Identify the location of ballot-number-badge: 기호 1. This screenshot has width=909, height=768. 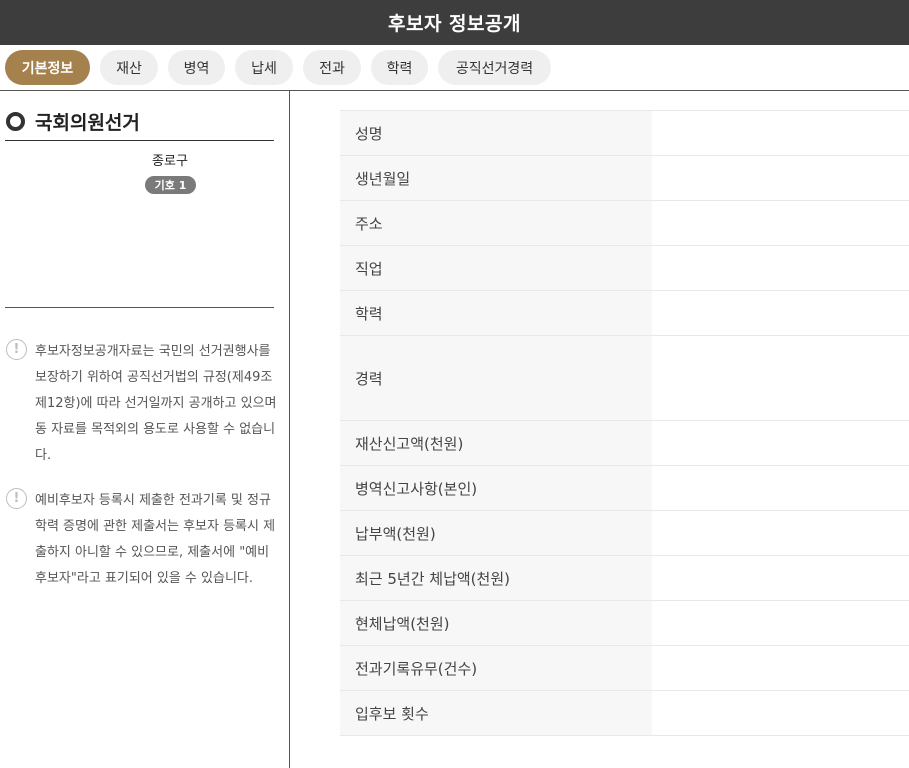
(170, 185).